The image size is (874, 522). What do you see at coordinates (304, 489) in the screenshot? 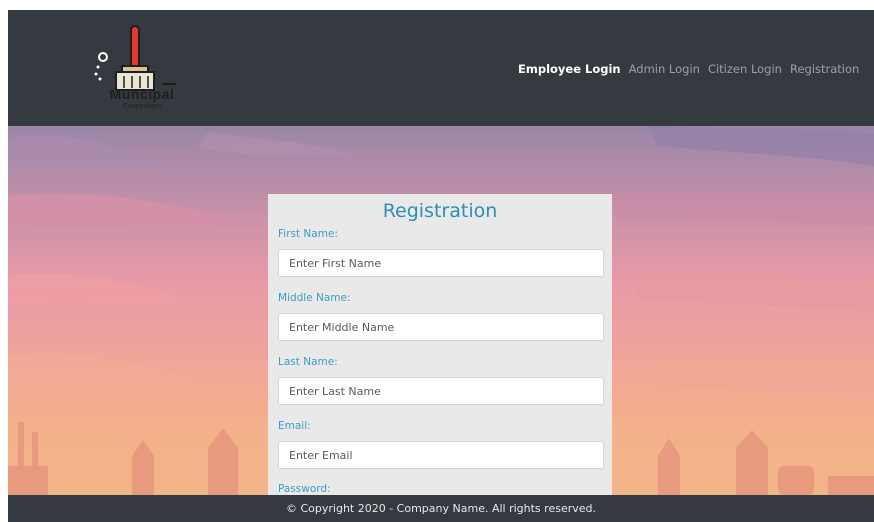
I see `password-label: Password:` at bounding box center [304, 489].